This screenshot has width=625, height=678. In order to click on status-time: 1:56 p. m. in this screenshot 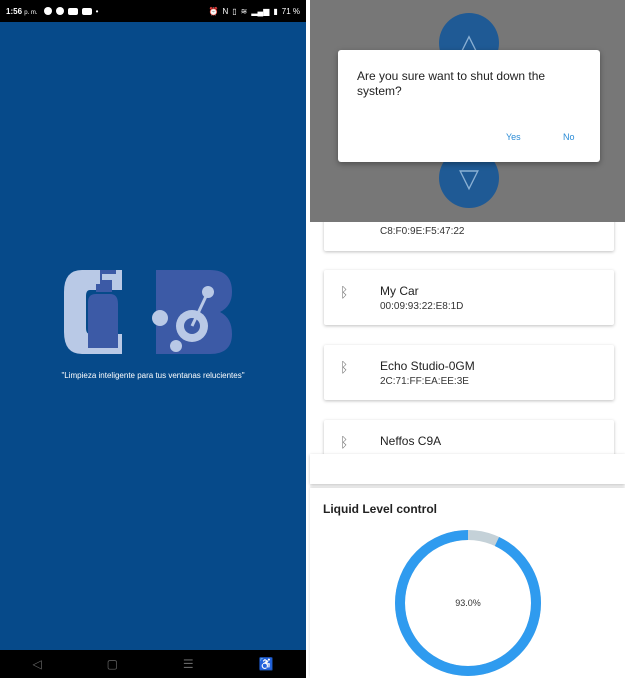, I will do `click(22, 11)`.